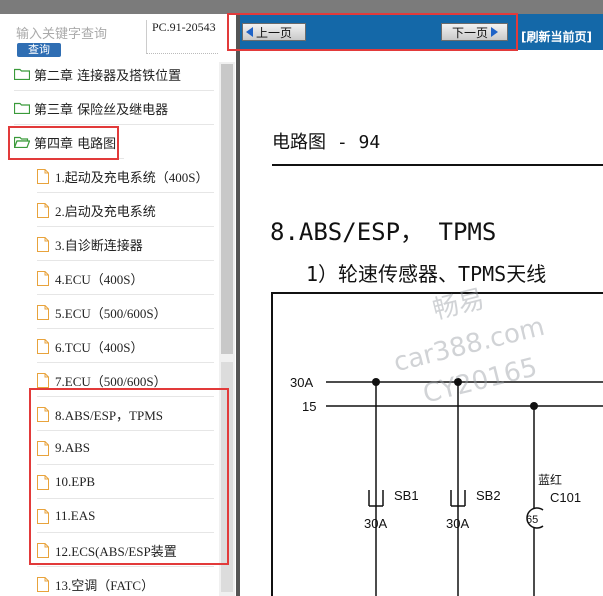 This screenshot has height=596, width=603. Describe the element at coordinates (99, 347) in the screenshot. I see `tree-item-label: 6.TCU（400S）` at that location.